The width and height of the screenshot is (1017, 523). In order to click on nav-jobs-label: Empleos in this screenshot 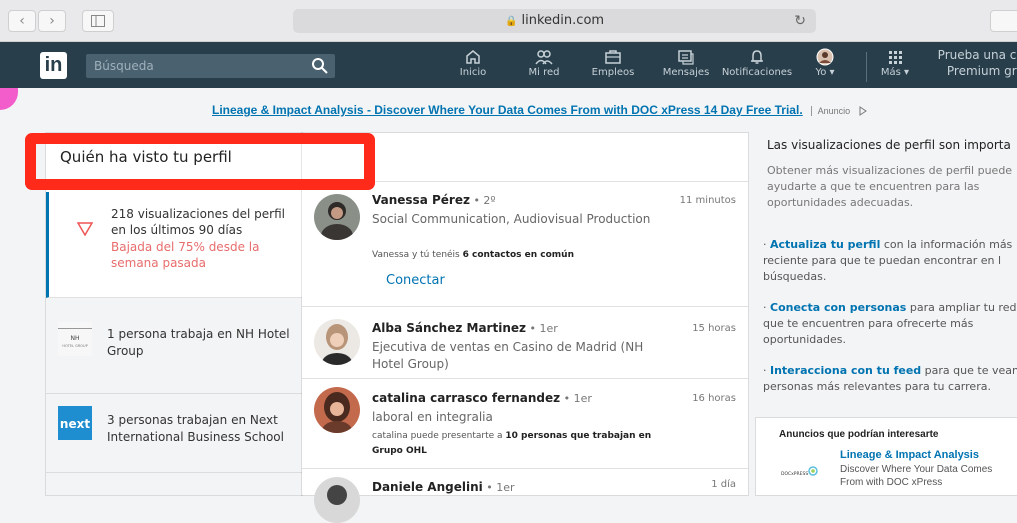, I will do `click(613, 72)`.